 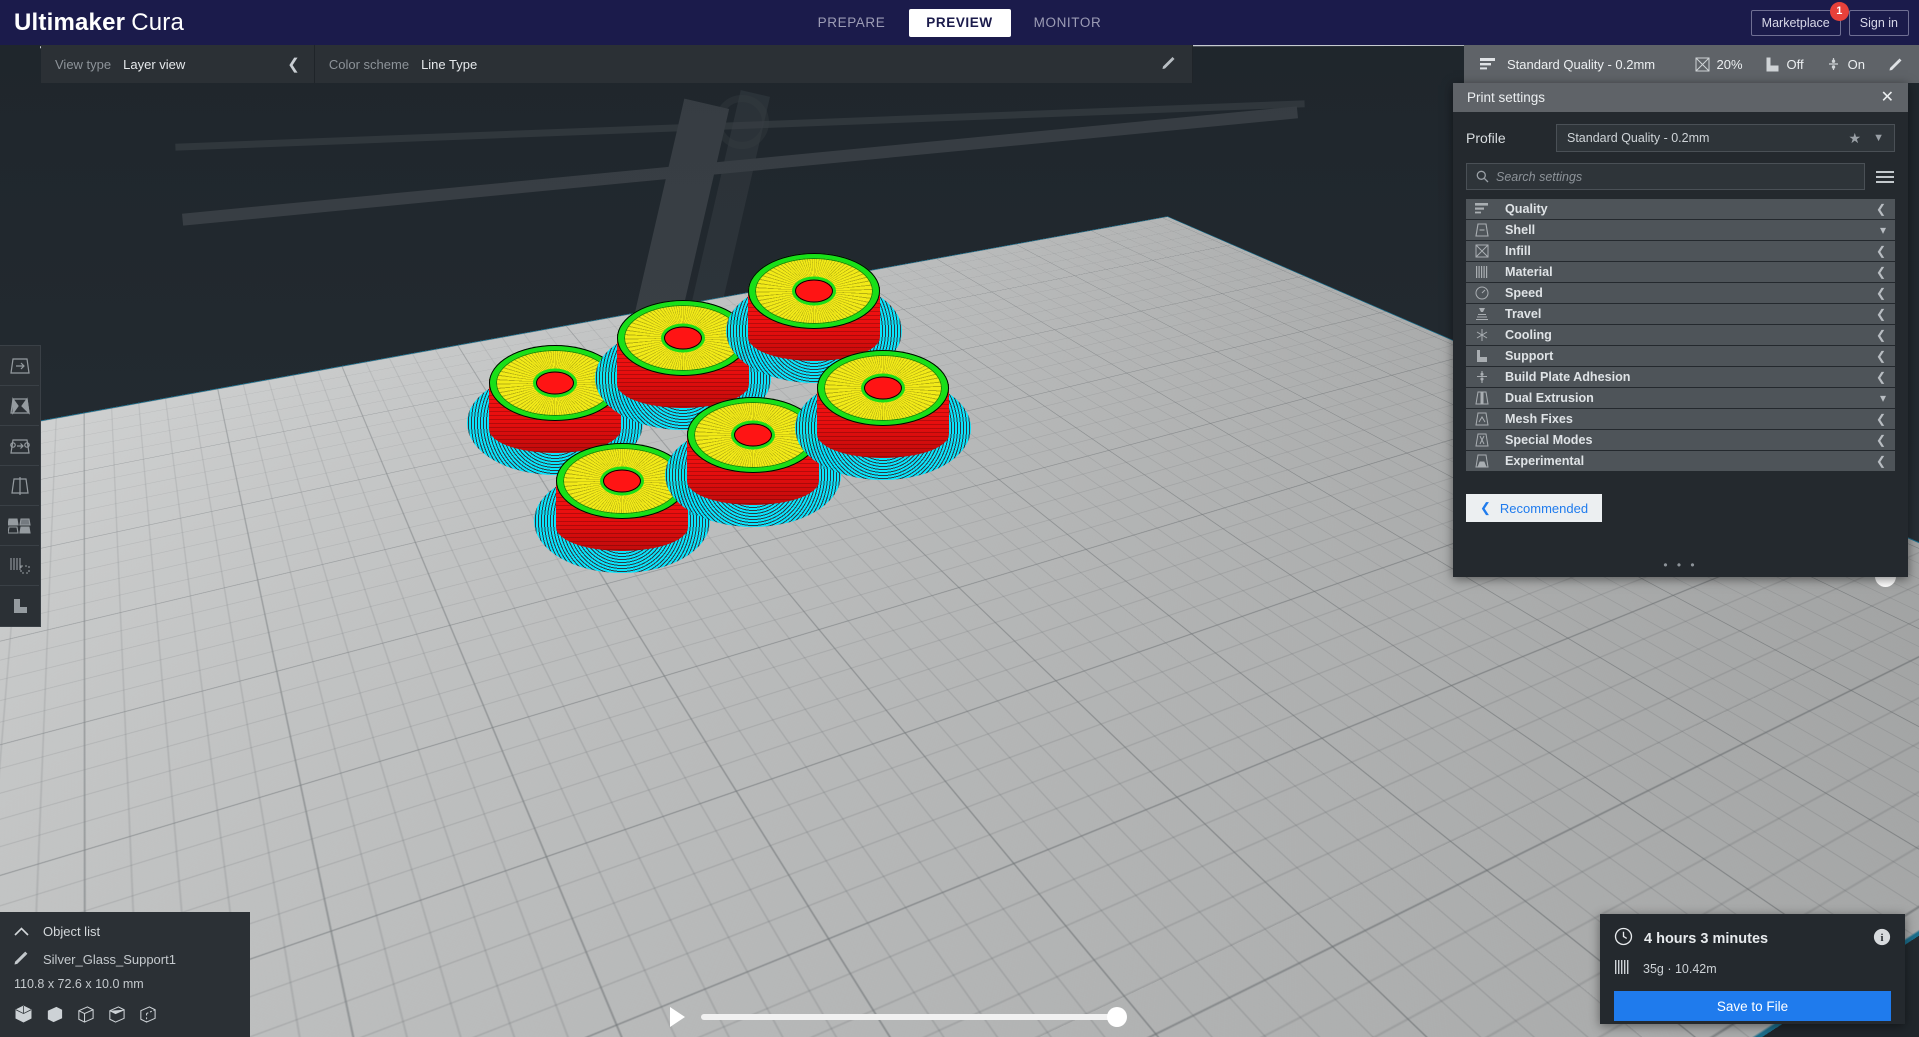 What do you see at coordinates (1725, 138) in the screenshot?
I see `profile-dropdown: Standard Quality - 0.2mm ★ ▼` at bounding box center [1725, 138].